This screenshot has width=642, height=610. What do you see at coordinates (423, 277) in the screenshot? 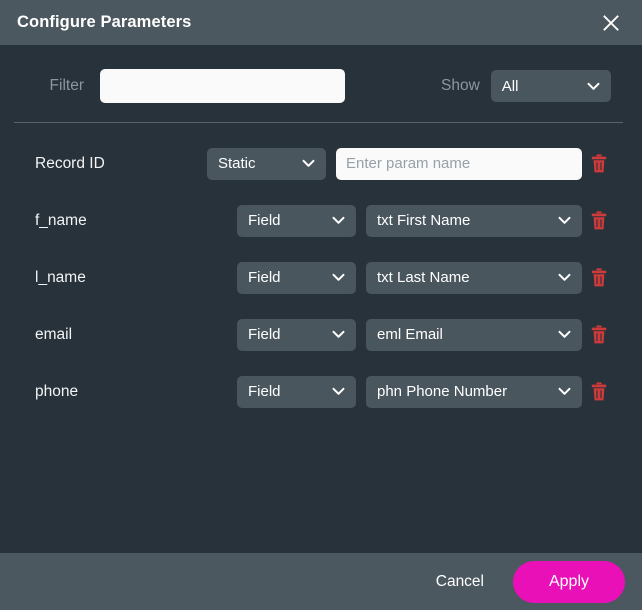
I see `param-value-text: txt Last Name` at bounding box center [423, 277].